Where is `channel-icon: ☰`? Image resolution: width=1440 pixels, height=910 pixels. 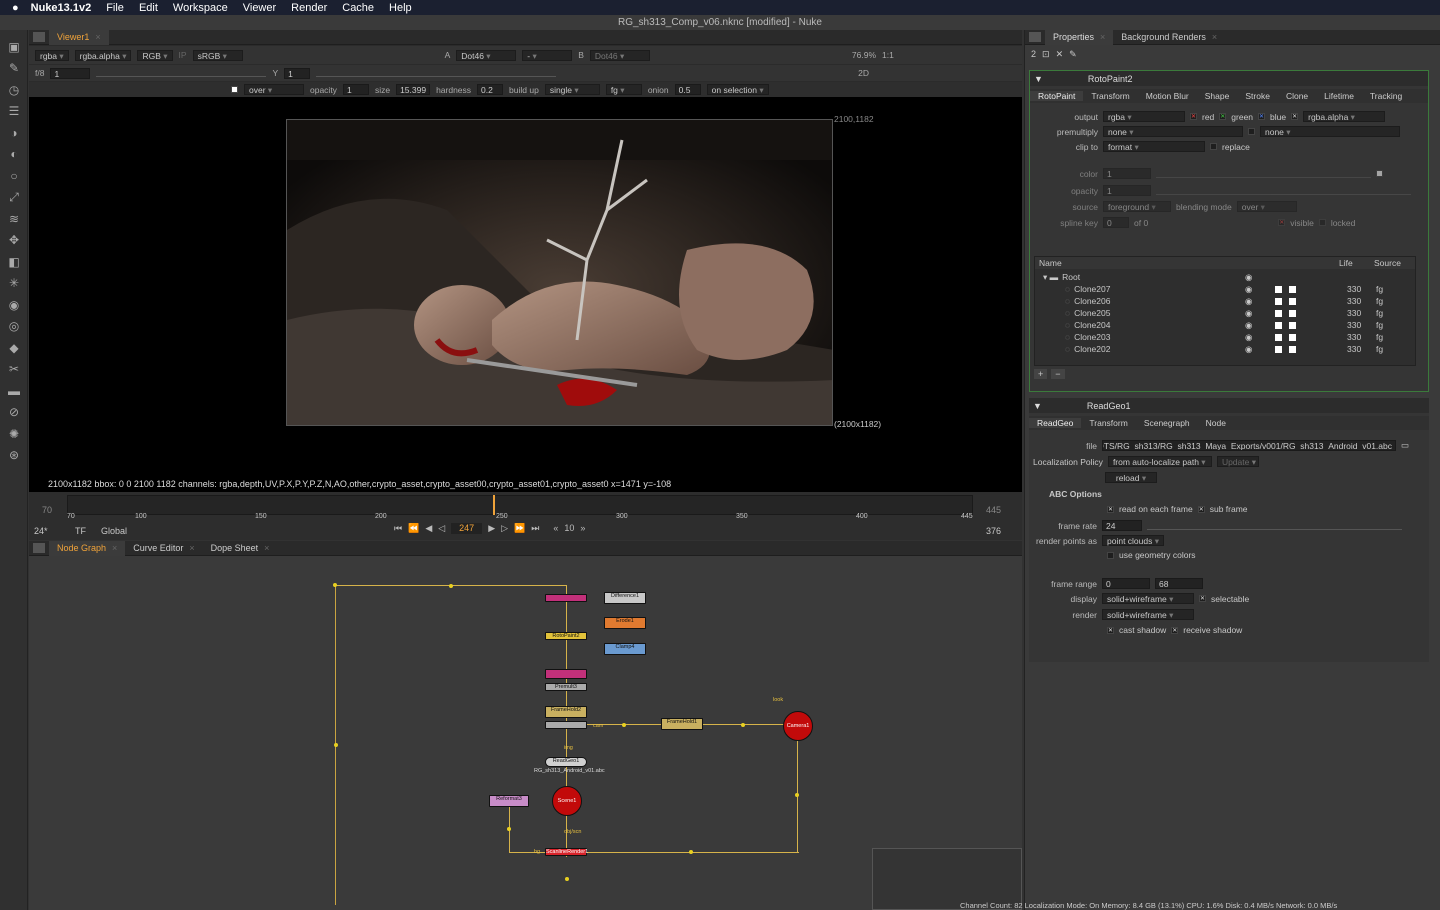 channel-icon: ☰ is located at coordinates (14, 112).